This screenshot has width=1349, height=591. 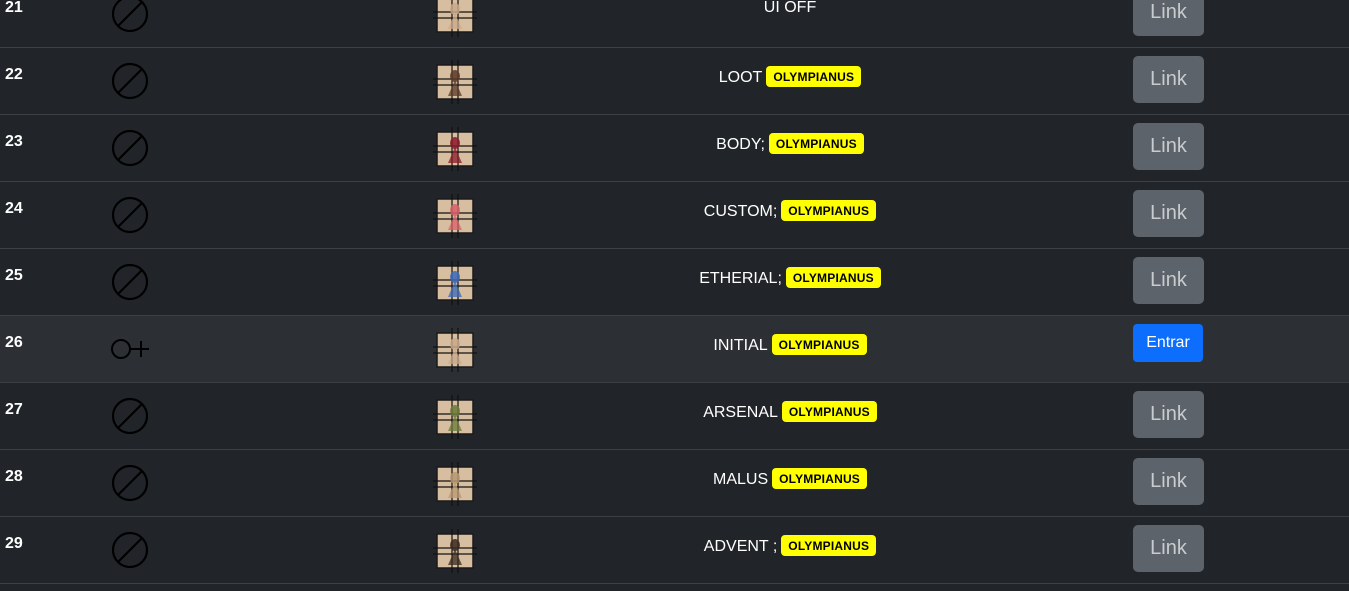 I want to click on row-number: 22, so click(x=14, y=74).